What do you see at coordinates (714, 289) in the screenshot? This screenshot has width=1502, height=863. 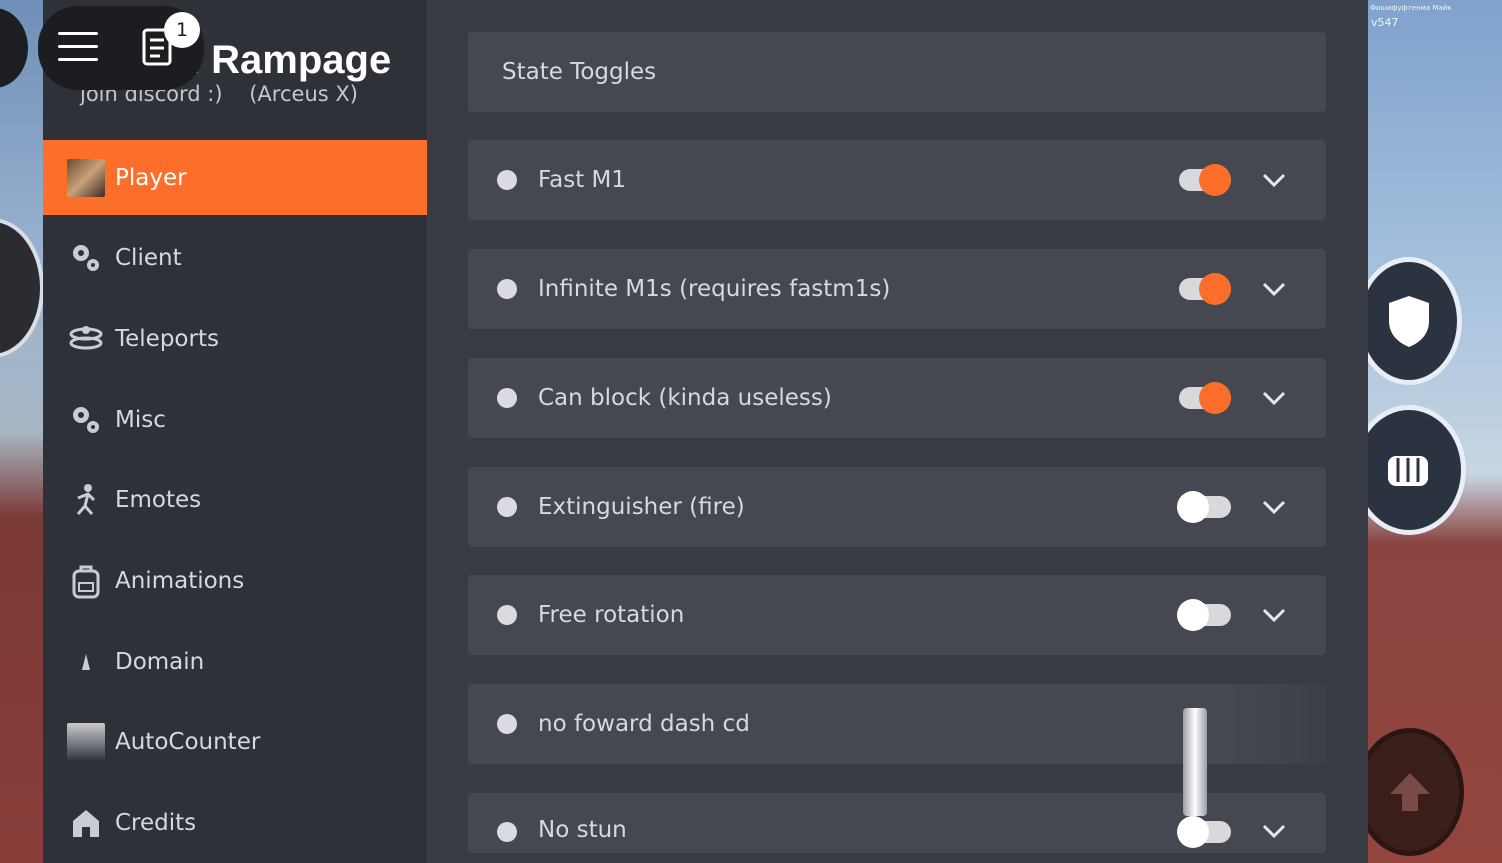 I see `toggle-label: Infinite M1s (requires fastm1s)` at bounding box center [714, 289].